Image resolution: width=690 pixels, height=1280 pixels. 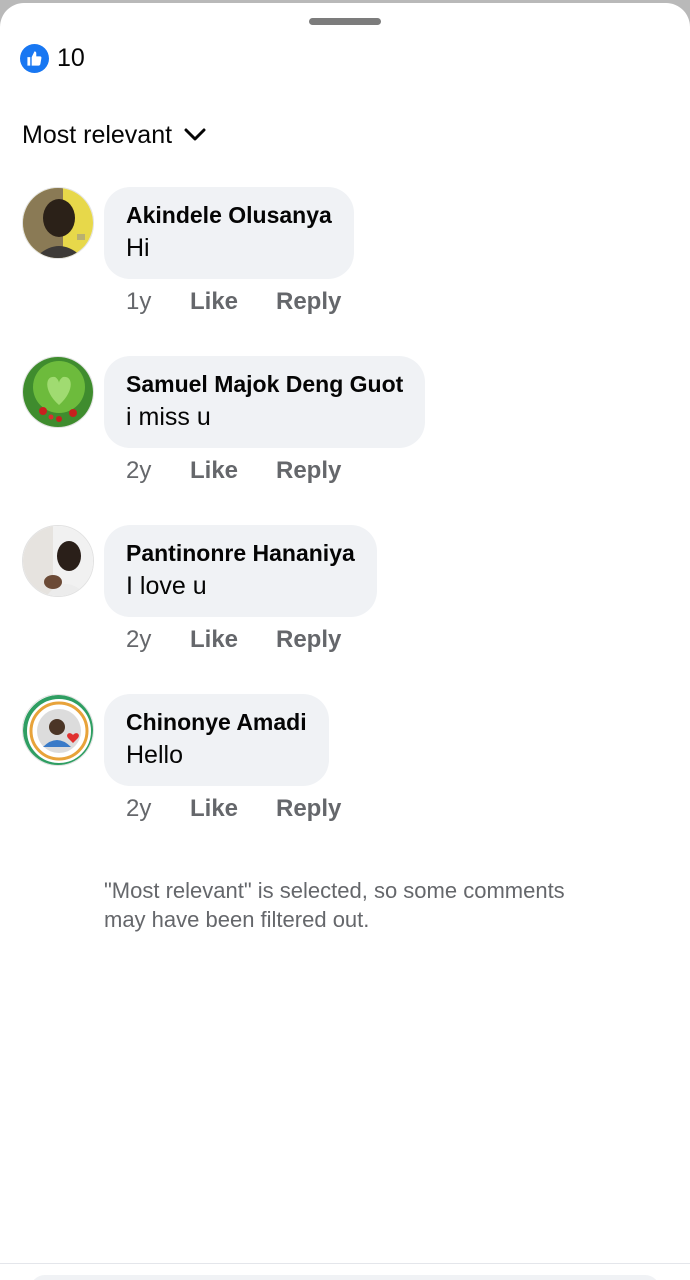 I want to click on reaction-summary: 10, so click(x=52, y=58).